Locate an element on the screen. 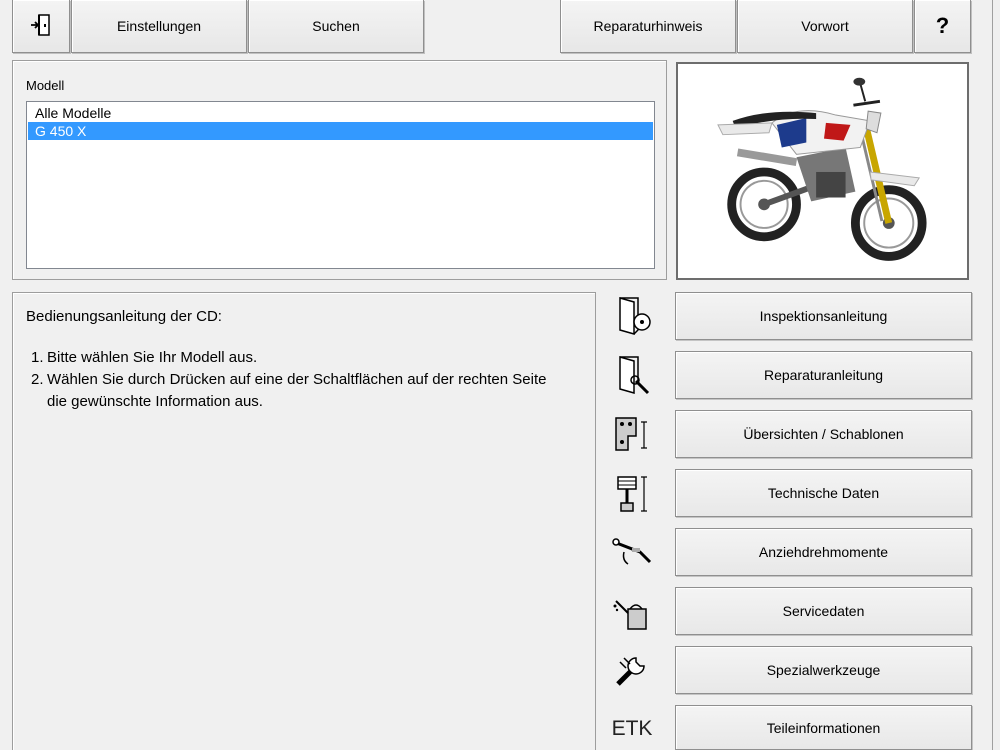  model-listbox: Alle Modelle G 450 X is located at coordinates (340, 185).